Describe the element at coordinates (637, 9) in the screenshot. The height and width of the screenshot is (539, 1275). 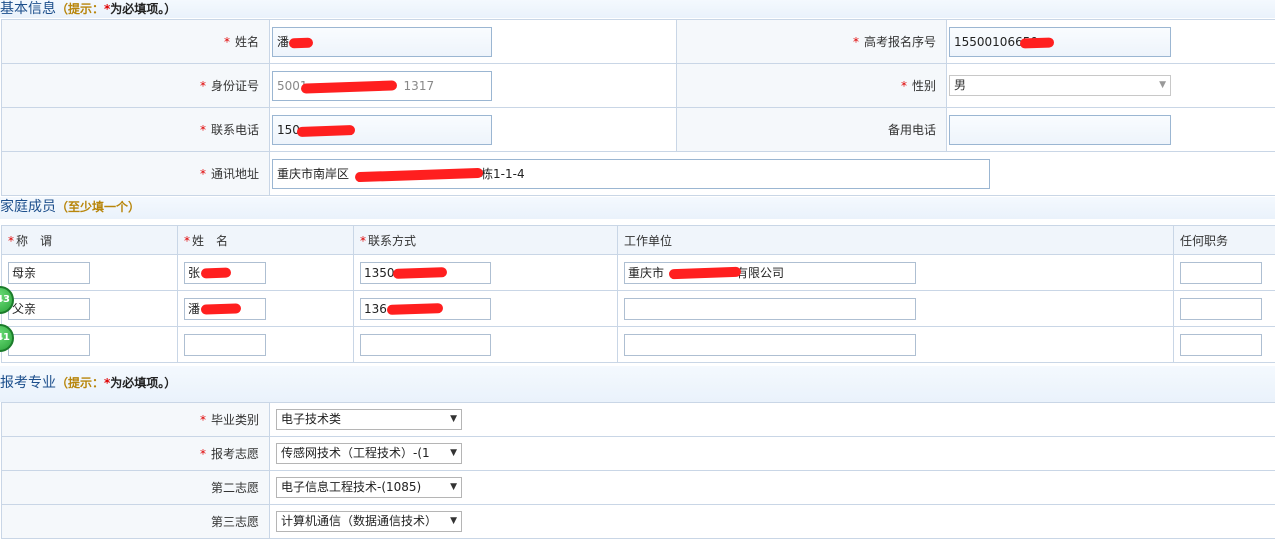
I see `basic-info-section-title: 基本信息（提示：*为必填项。）` at that location.